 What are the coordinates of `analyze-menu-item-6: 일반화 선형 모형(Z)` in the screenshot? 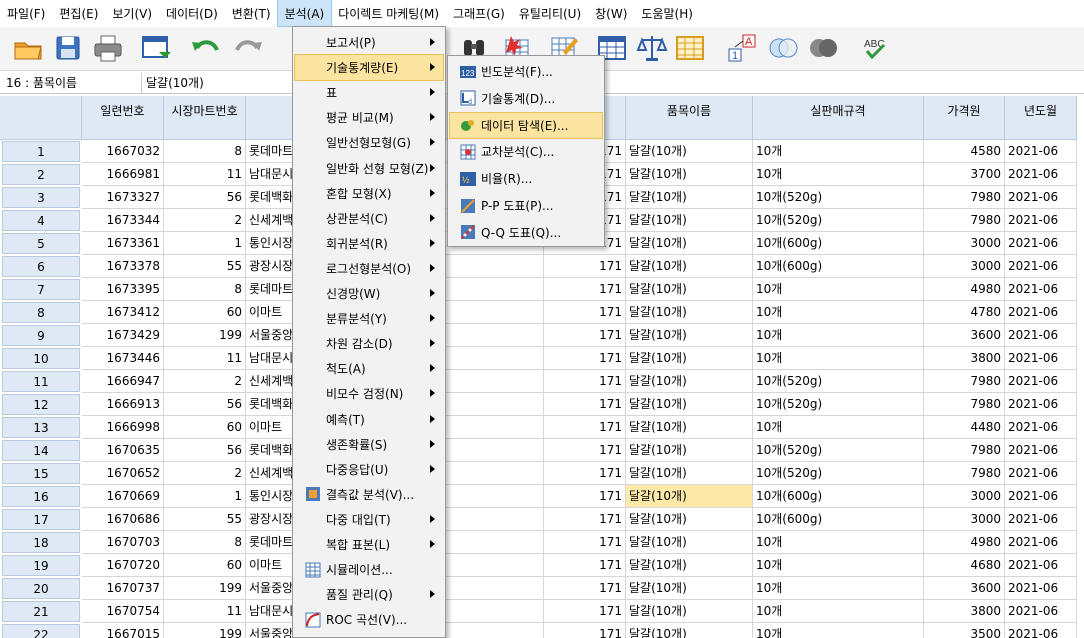 It's located at (369, 168).